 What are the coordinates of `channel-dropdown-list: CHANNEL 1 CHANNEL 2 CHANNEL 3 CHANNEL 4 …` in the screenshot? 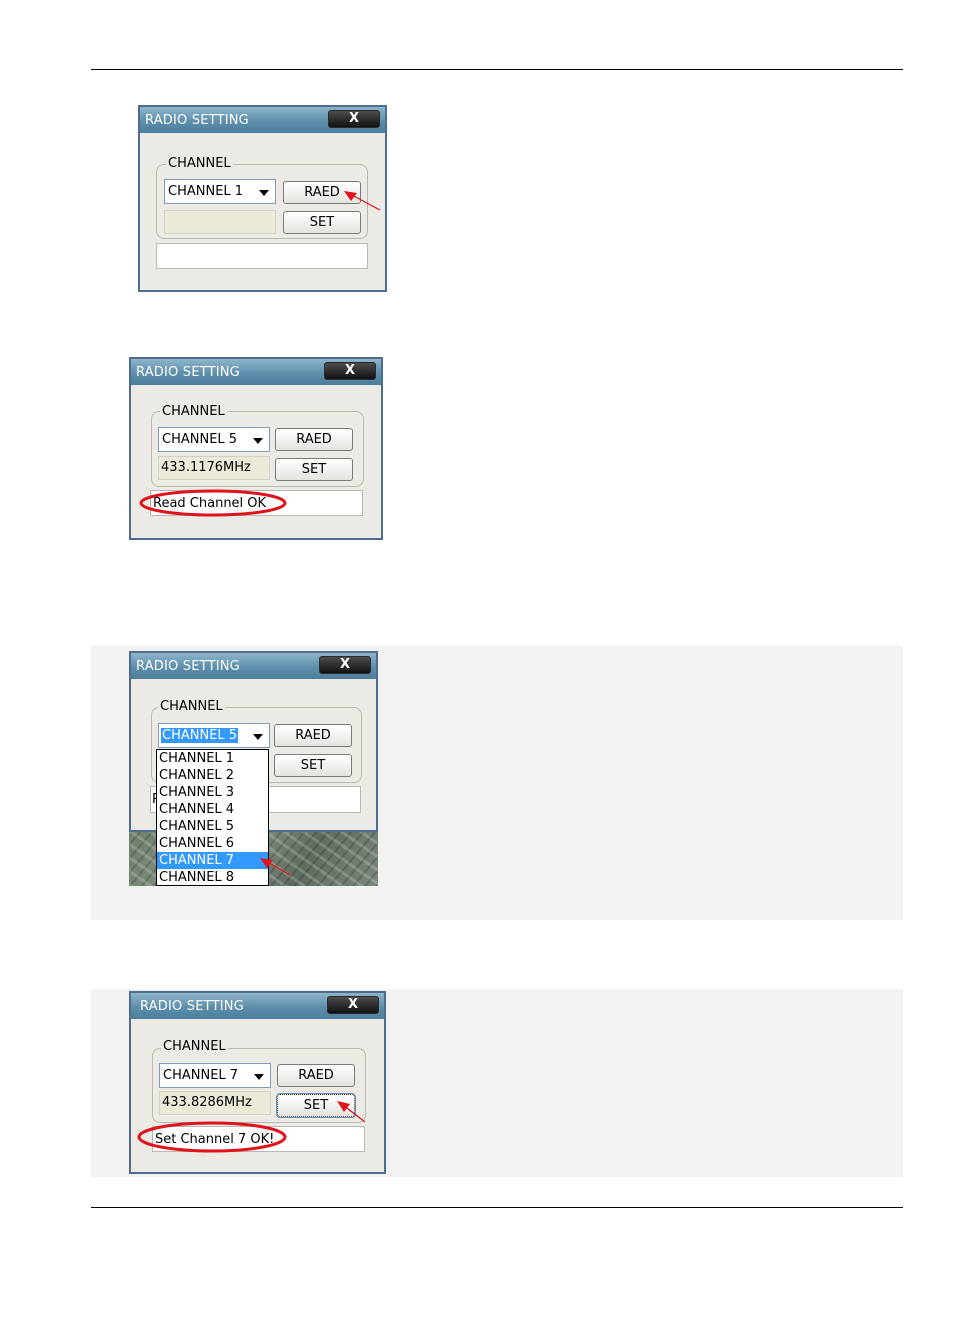 It's located at (212, 817).